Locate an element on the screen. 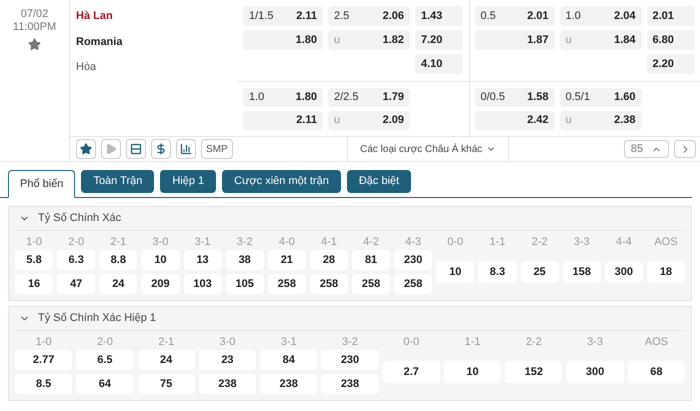  under-odds: u 1.82 is located at coordinates (369, 40).